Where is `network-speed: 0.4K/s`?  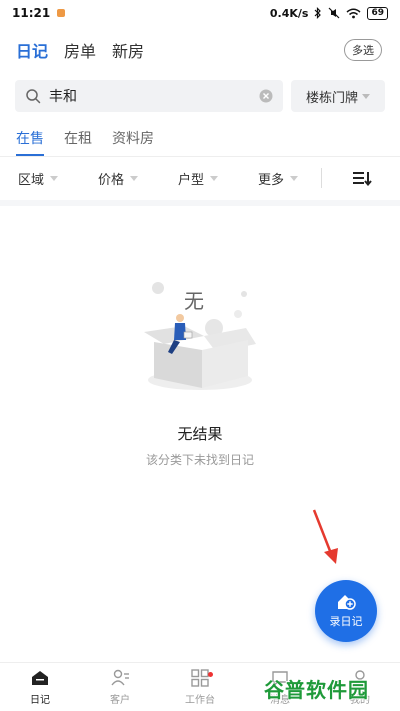
network-speed: 0.4K/s is located at coordinates (289, 13).